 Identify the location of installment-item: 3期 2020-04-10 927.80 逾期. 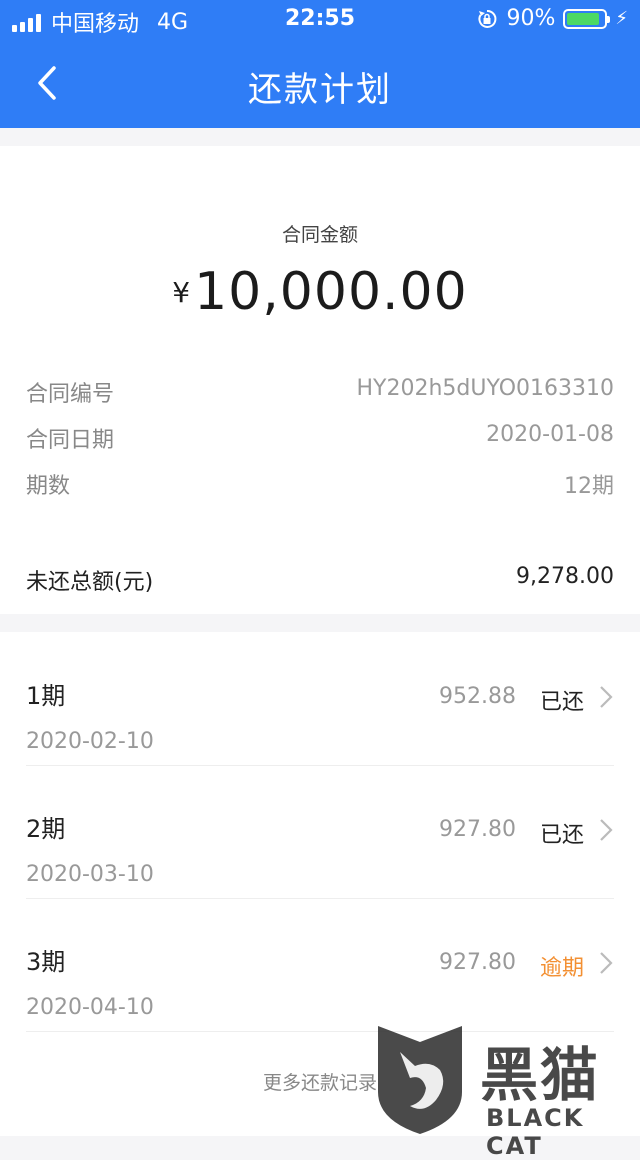
(320, 964).